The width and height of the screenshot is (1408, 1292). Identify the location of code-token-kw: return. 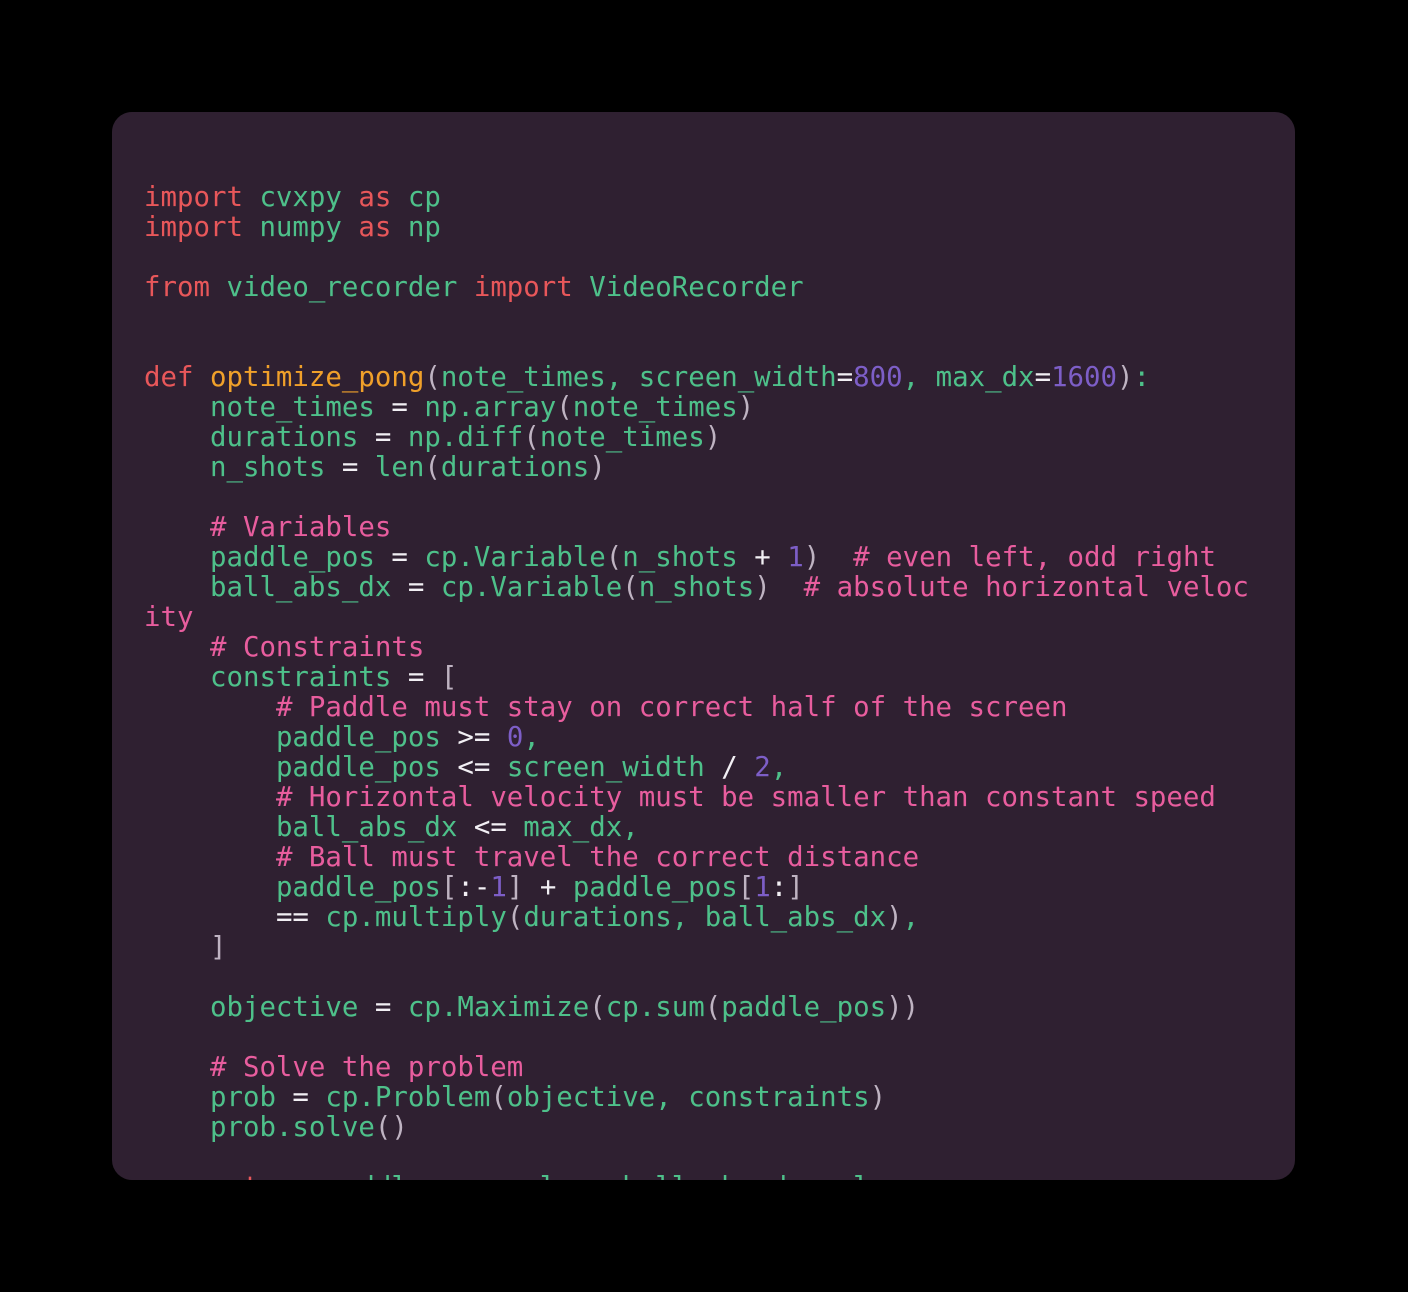
(226, 1176).